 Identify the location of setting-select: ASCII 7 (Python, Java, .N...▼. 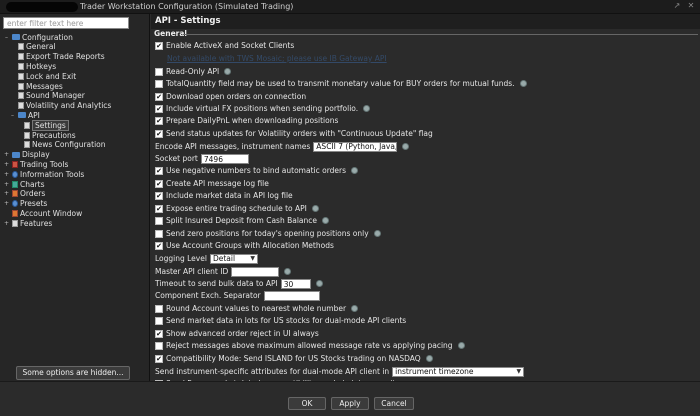
(355, 146).